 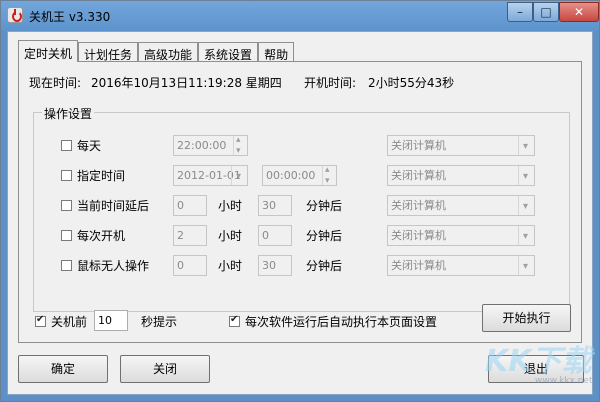 I want to click on on-boot-minutes-unit: 分钟后, so click(x=324, y=236).